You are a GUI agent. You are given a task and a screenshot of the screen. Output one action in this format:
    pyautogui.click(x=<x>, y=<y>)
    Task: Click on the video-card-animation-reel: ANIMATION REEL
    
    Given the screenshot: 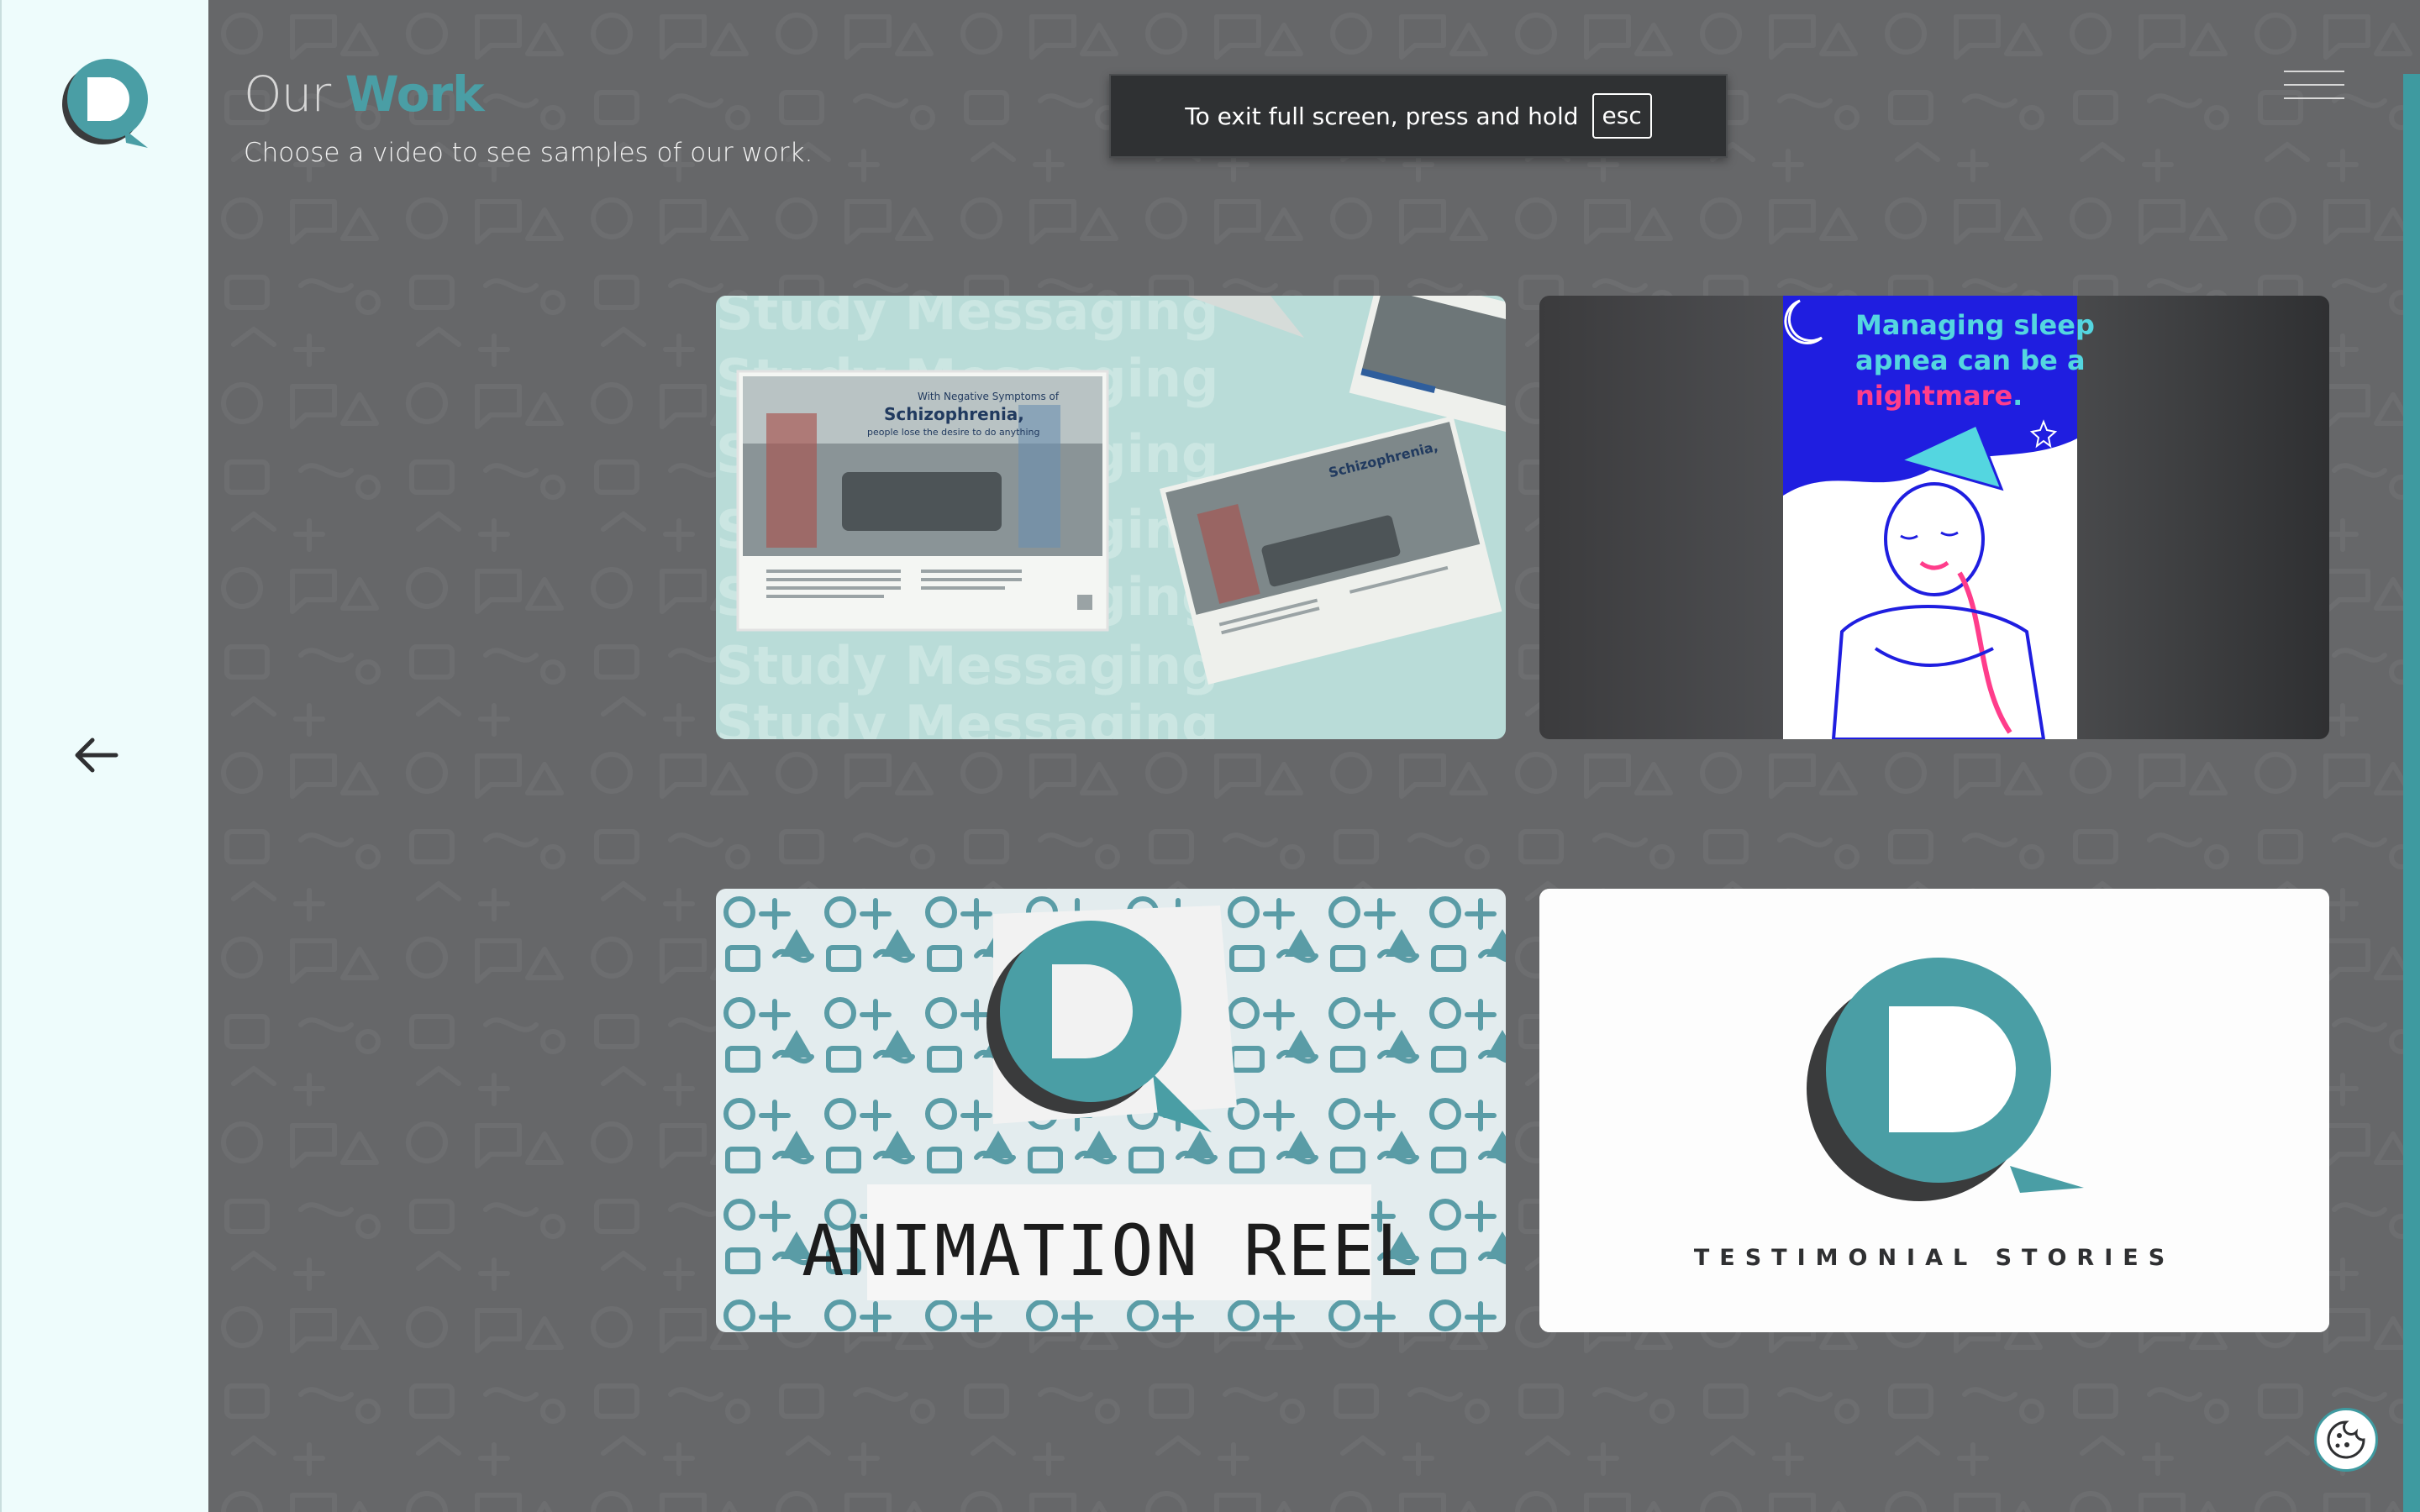 What is the action you would take?
    pyautogui.click(x=1111, y=1110)
    